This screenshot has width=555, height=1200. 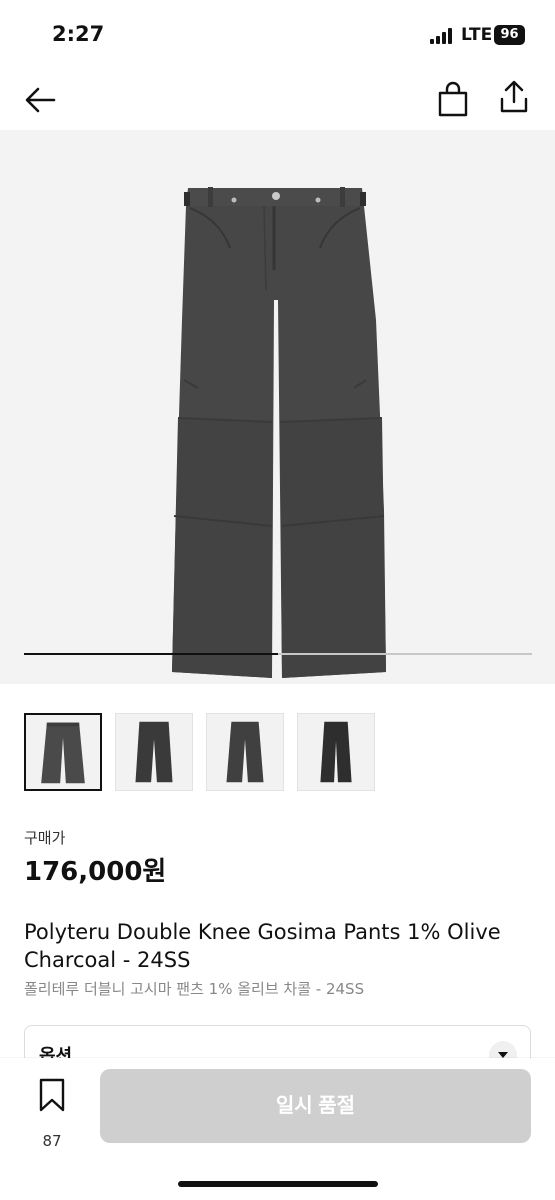 I want to click on bottom-action-bar: 87 일시 품절, so click(x=277, y=1129).